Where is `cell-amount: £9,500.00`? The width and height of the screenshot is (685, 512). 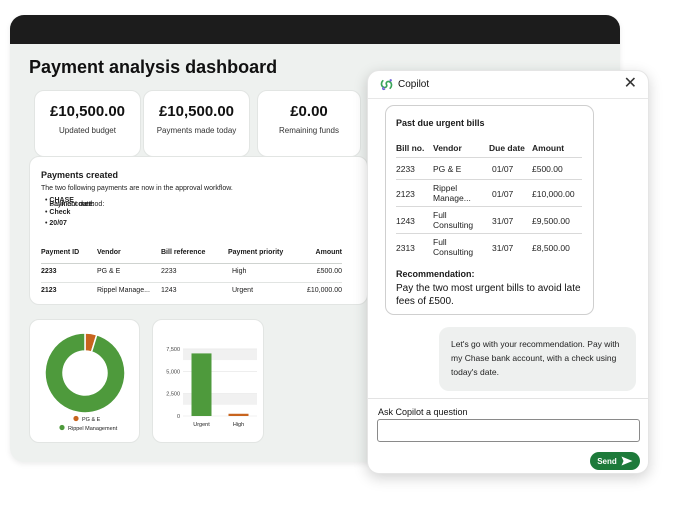
cell-amount: £9,500.00 is located at coordinates (551, 221).